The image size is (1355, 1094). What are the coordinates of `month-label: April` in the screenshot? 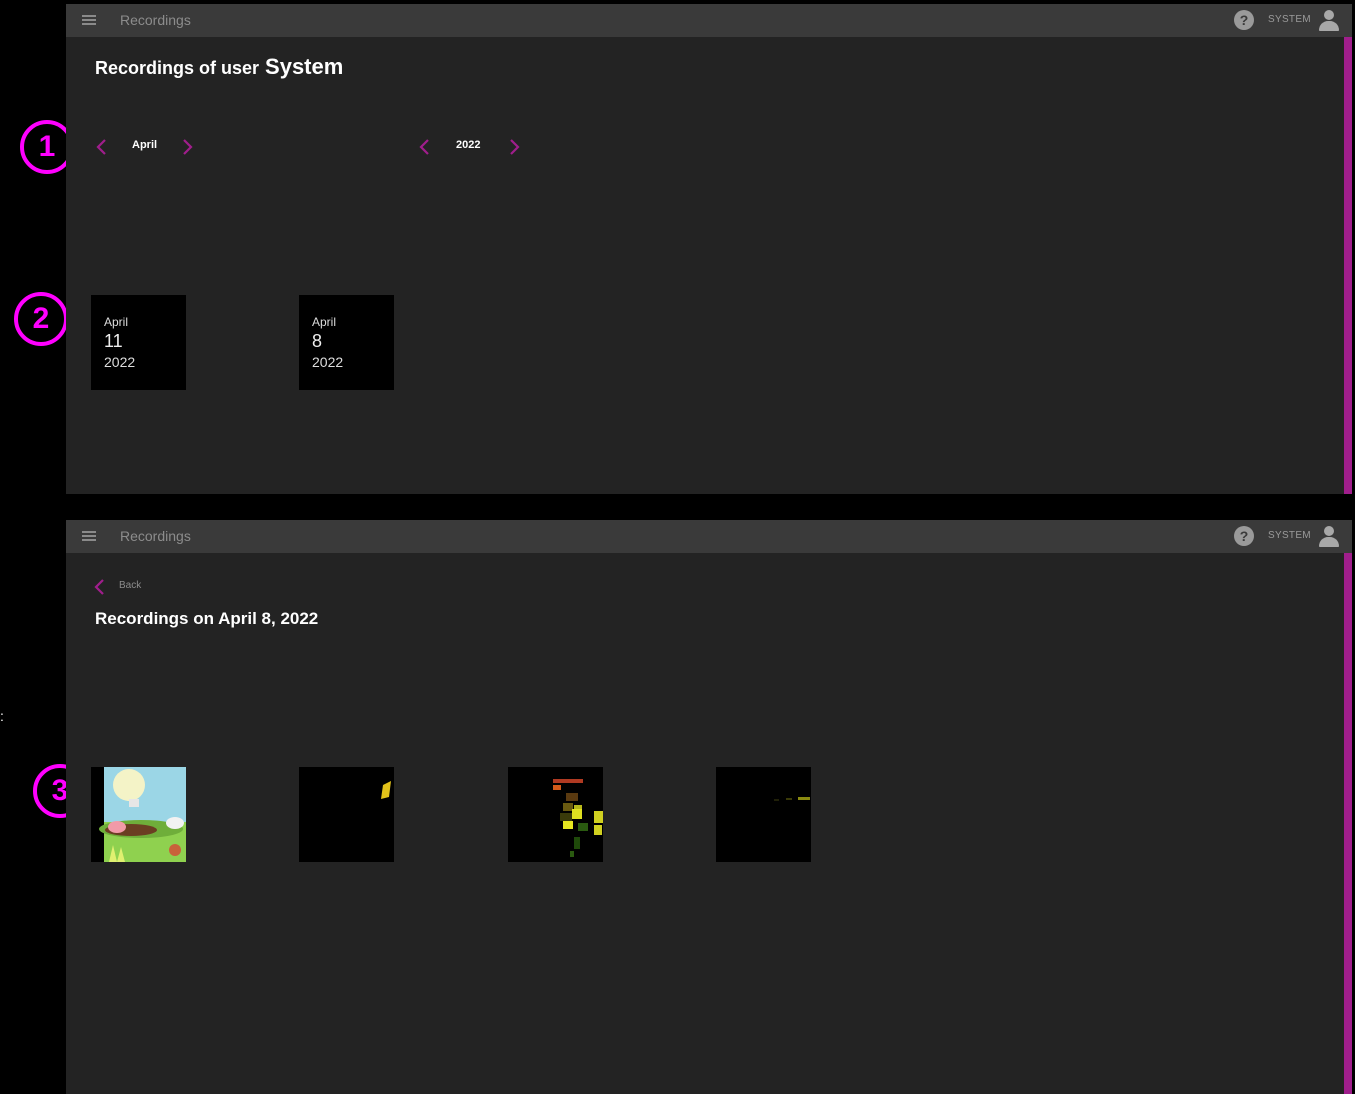 It's located at (145, 145).